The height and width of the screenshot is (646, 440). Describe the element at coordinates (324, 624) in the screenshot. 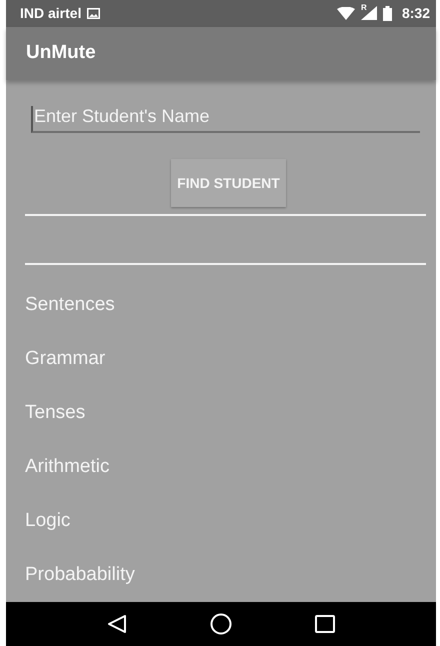

I see `recent-apps-icon` at that location.